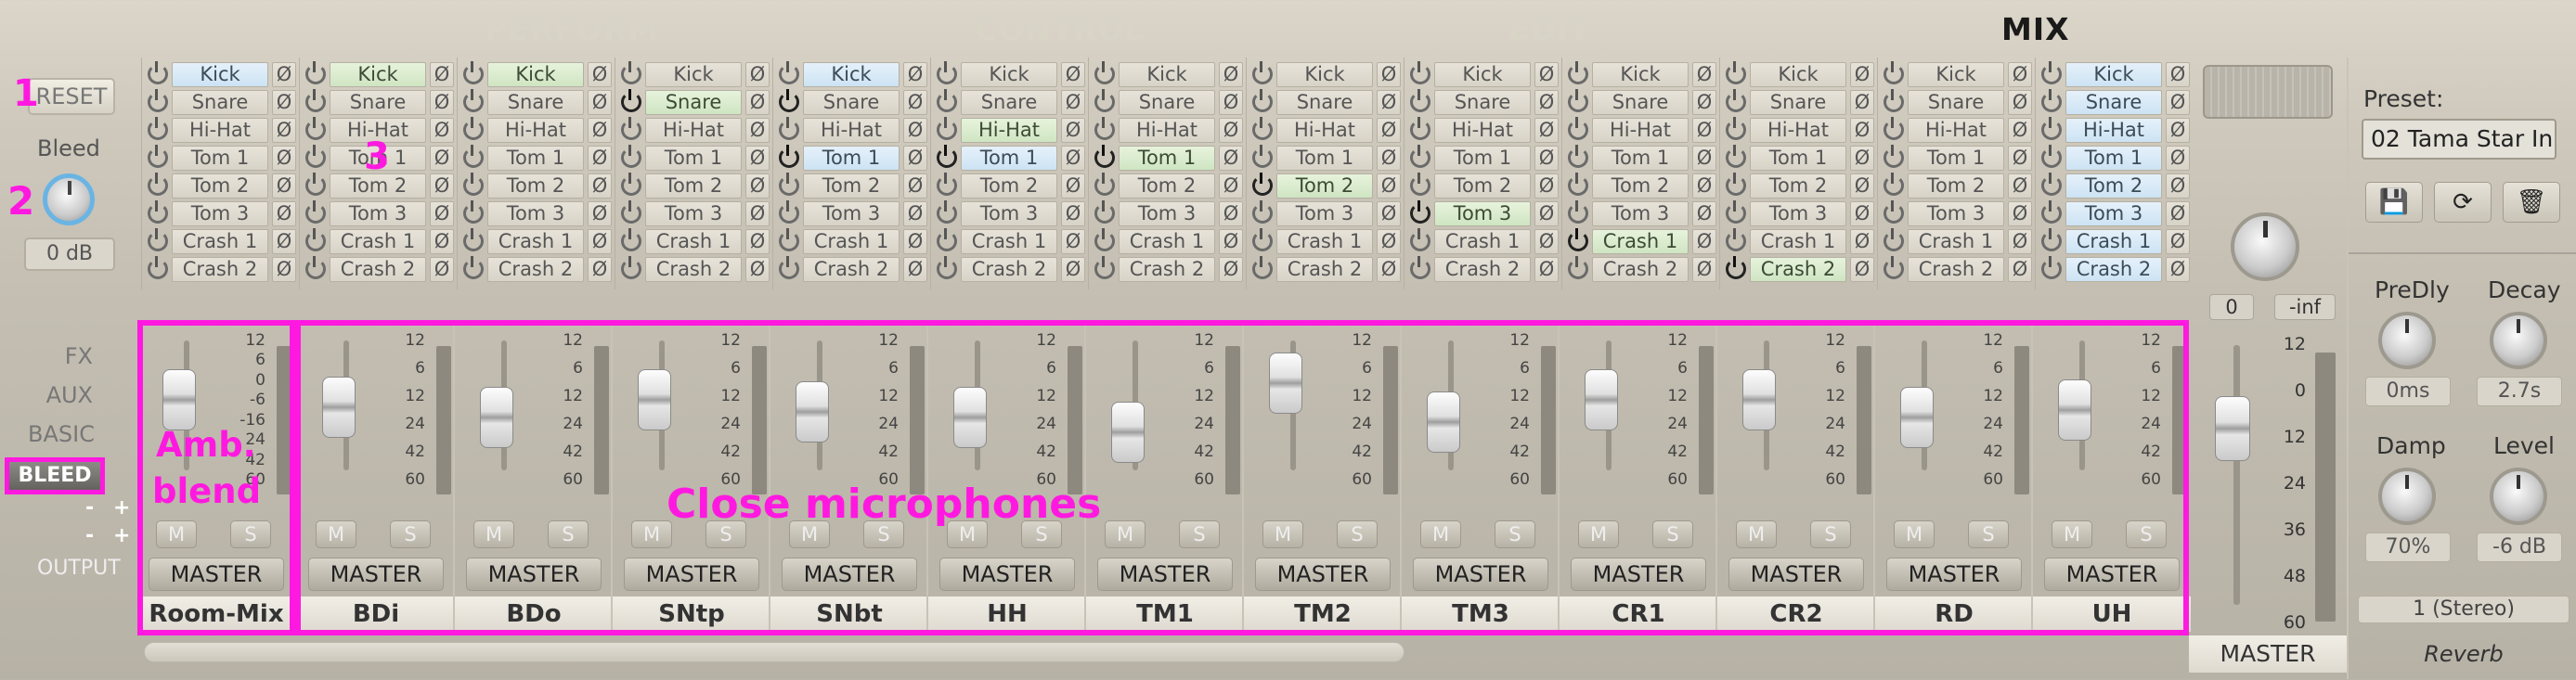 The height and width of the screenshot is (680, 2576). What do you see at coordinates (1956, 213) in the screenshot?
I see `bleed-source-6: Tom 3` at bounding box center [1956, 213].